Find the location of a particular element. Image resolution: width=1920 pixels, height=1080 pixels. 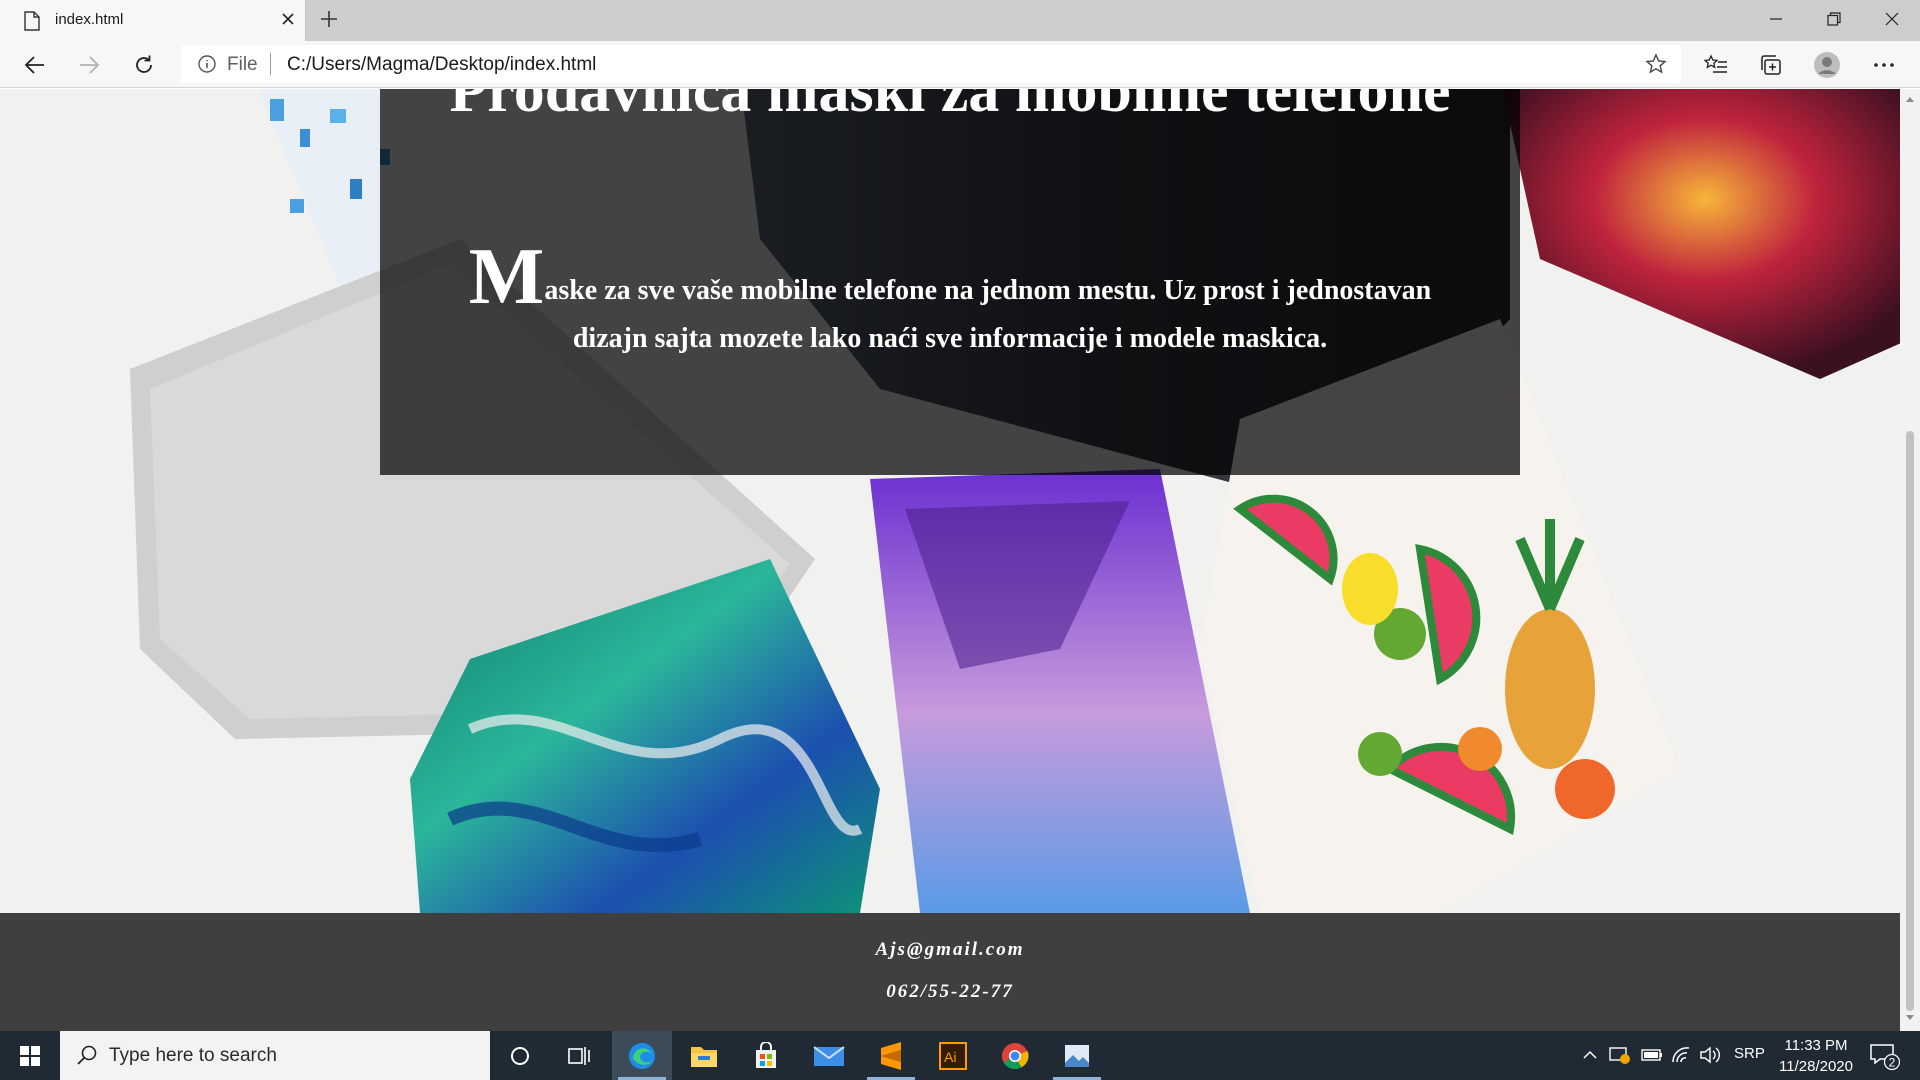

favorites-button is located at coordinates (1716, 65).